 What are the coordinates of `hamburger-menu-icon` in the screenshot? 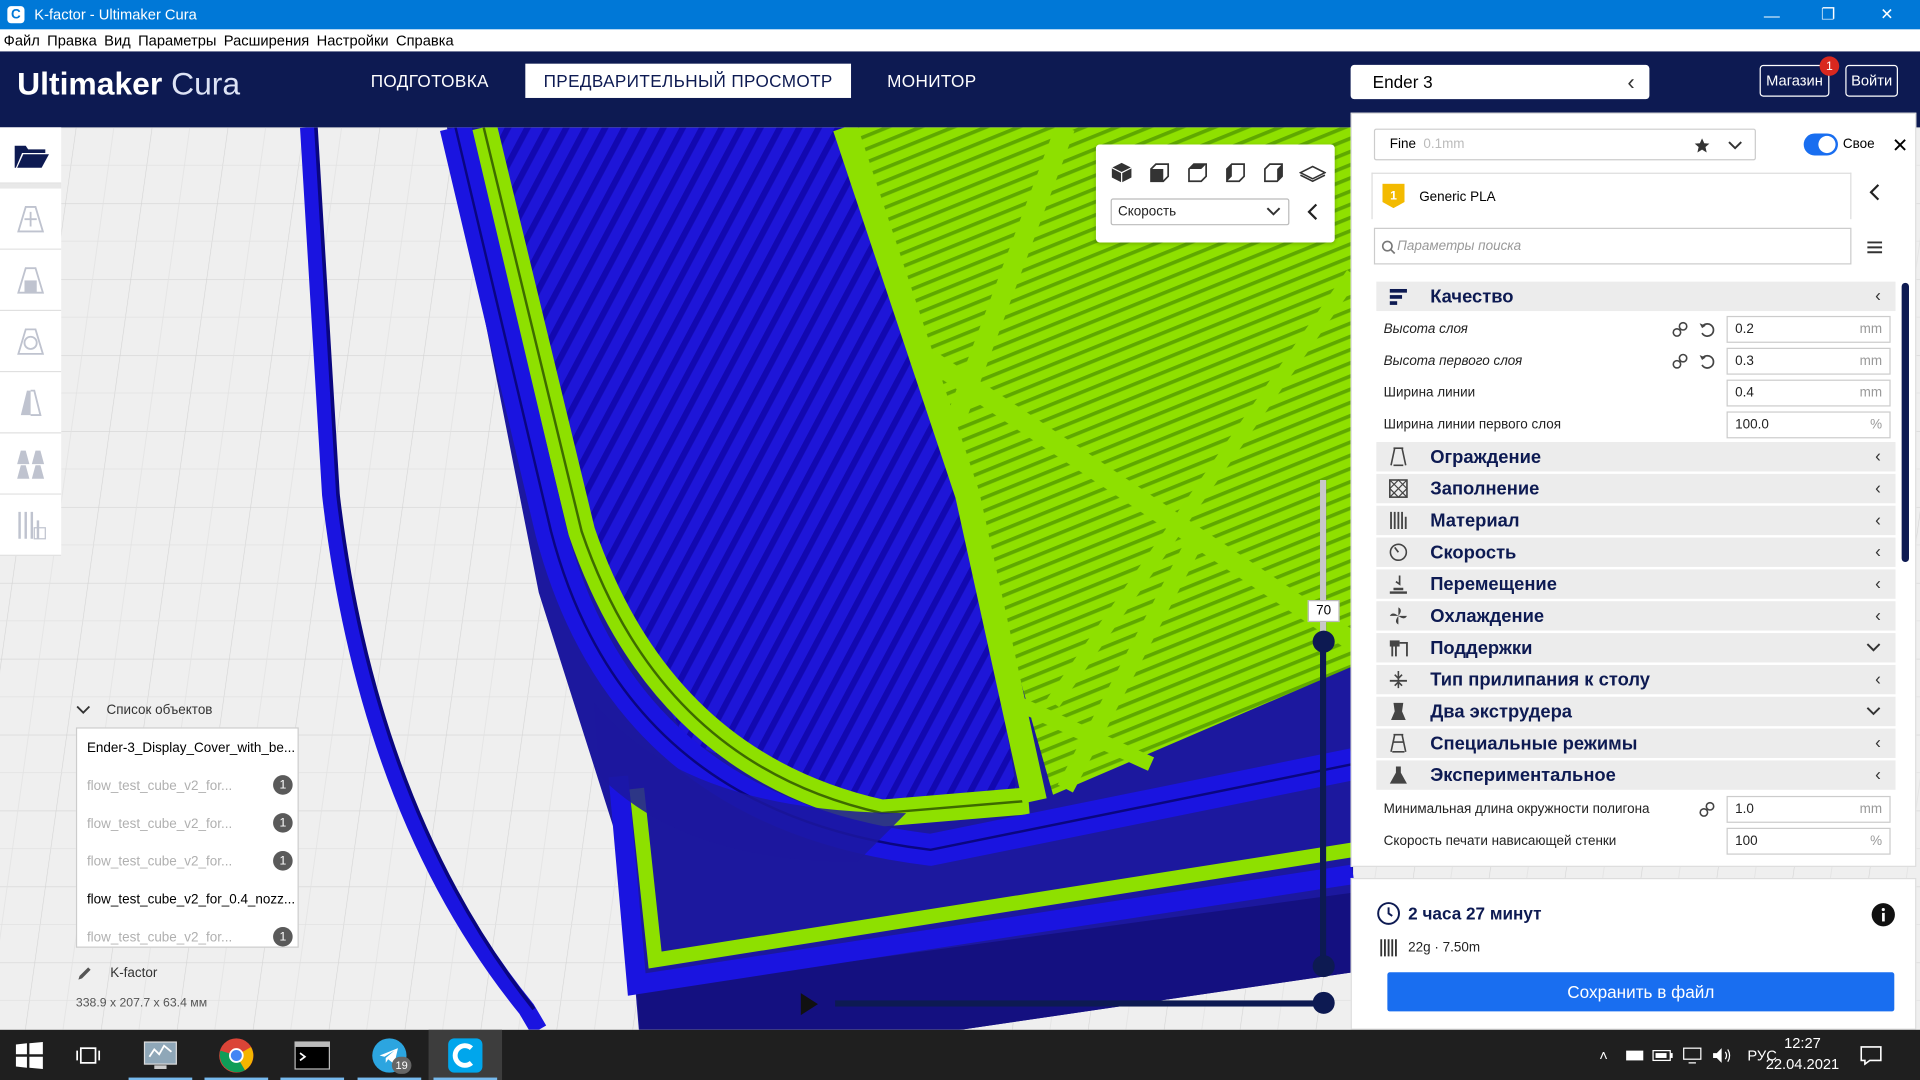 It's located at (1874, 247).